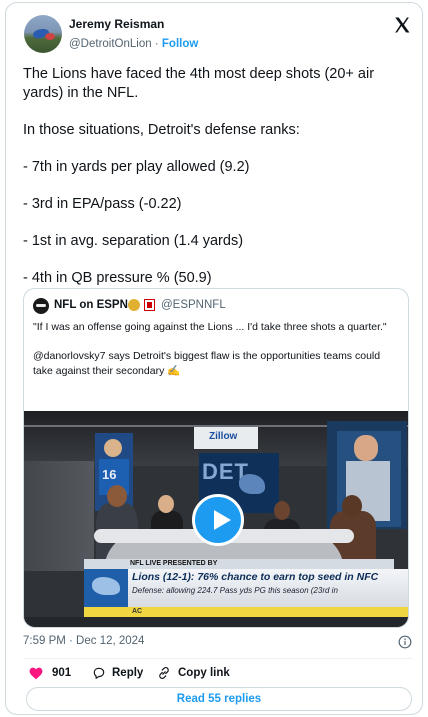  I want to click on avatar-figure-accent, so click(50, 36).